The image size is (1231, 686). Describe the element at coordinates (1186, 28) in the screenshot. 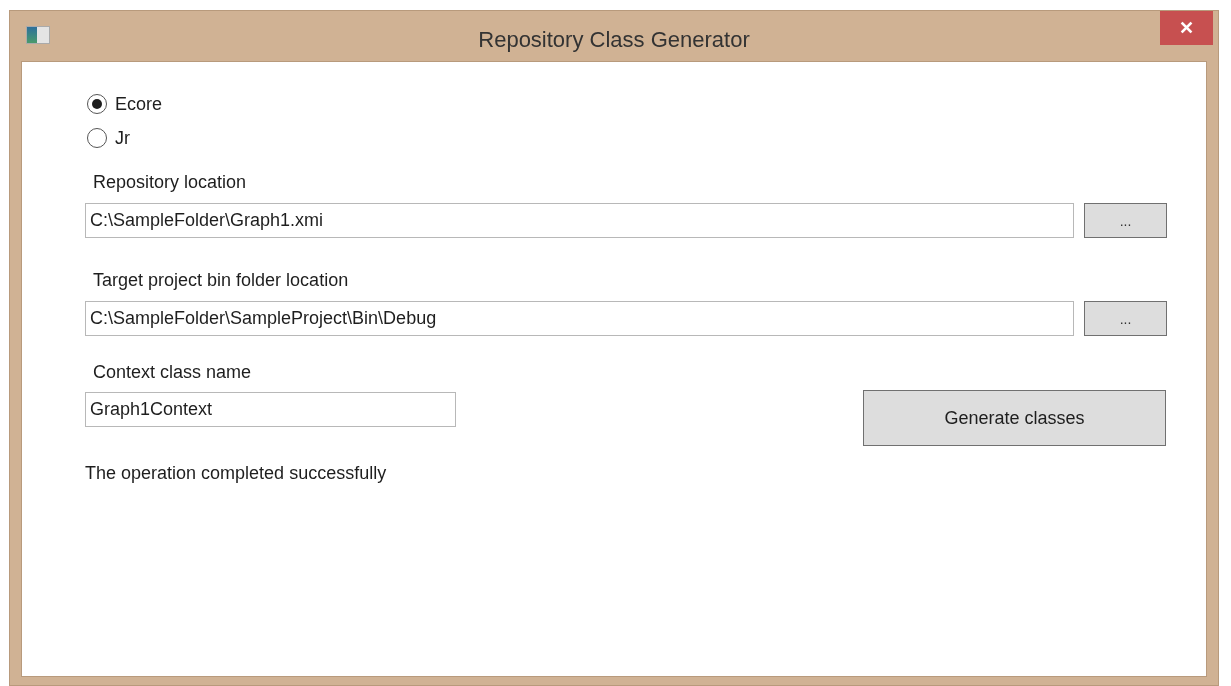

I see `close-button: ✕` at that location.